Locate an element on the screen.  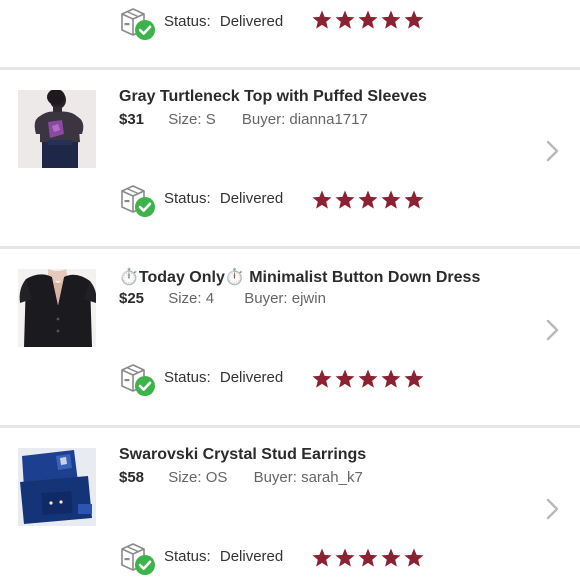
item-price: $25 is located at coordinates (132, 298).